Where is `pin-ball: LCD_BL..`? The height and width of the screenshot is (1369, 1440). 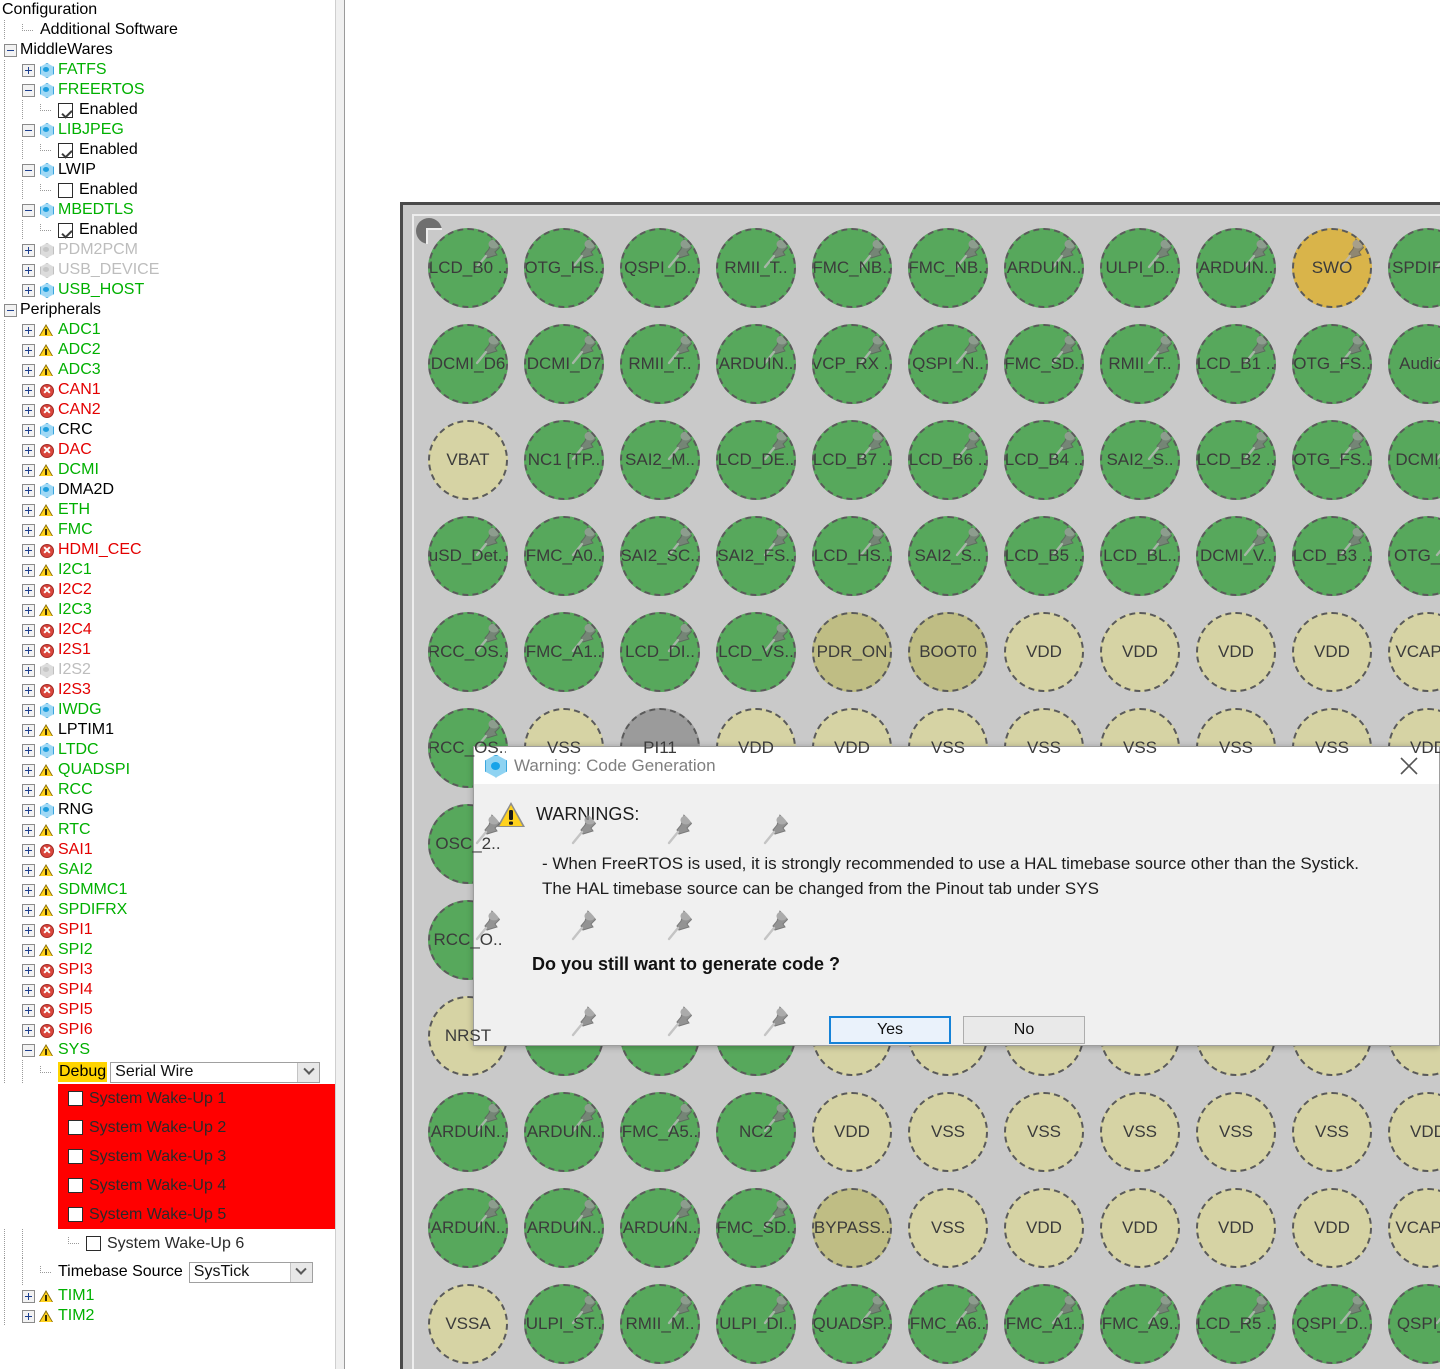
pin-ball: LCD_BL.. is located at coordinates (1140, 556).